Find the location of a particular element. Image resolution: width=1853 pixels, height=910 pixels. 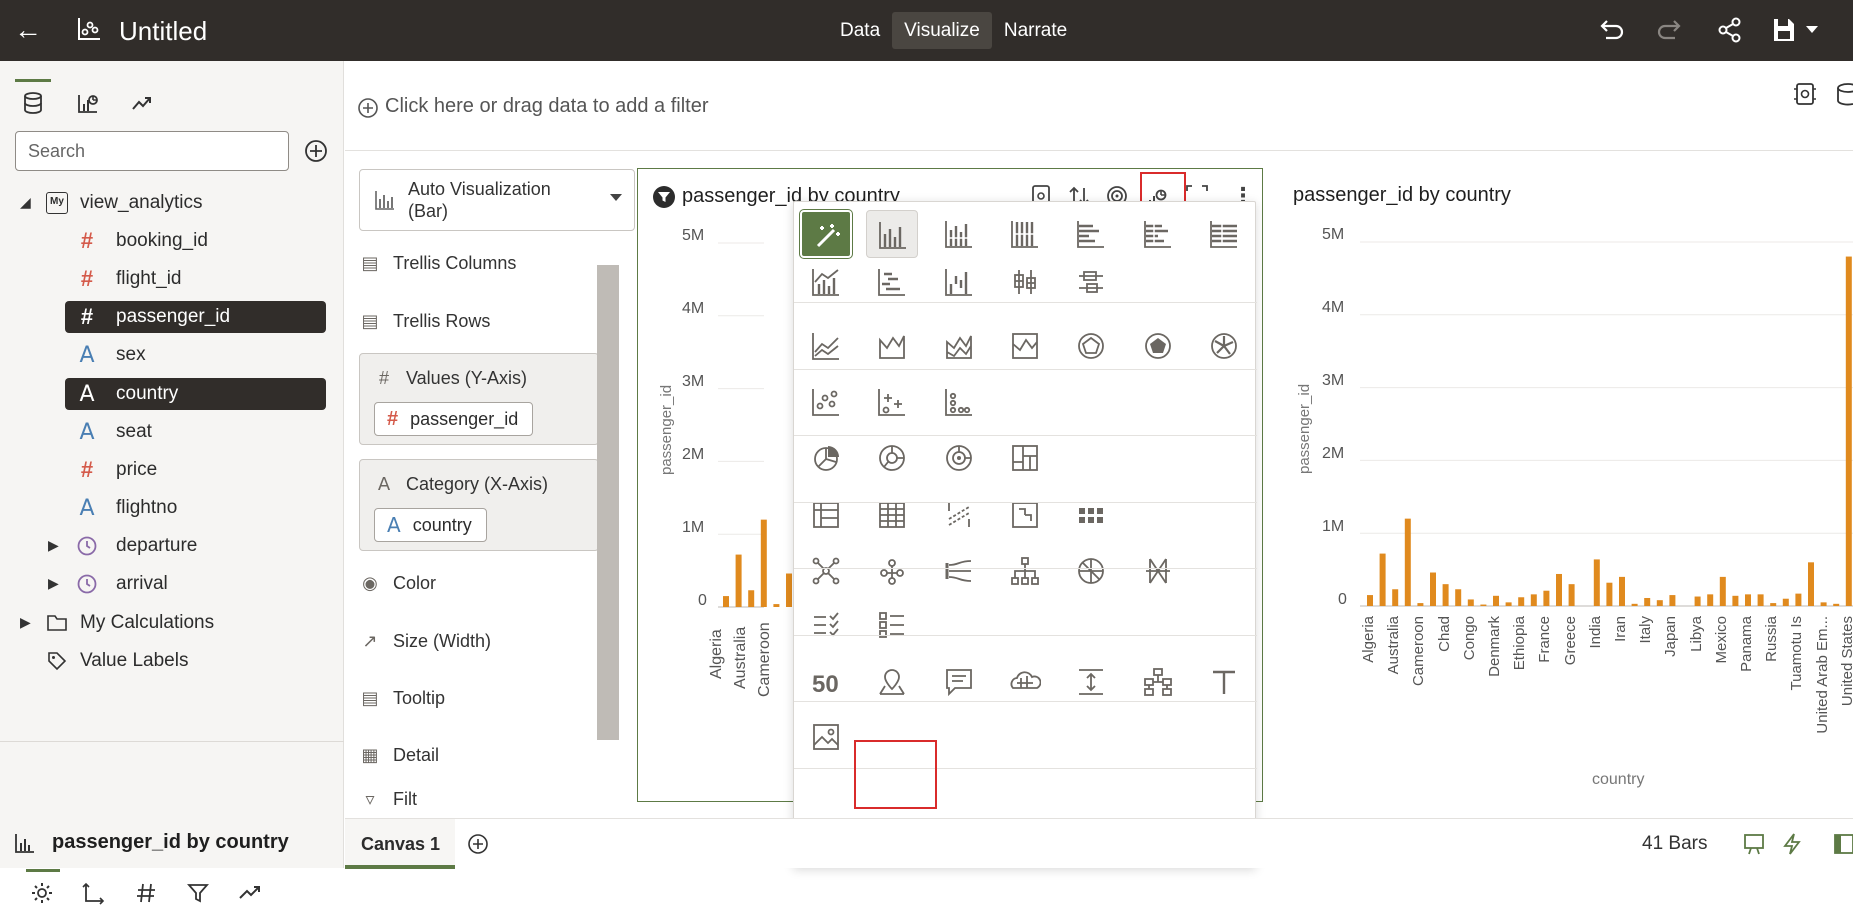

workbook-title: Untitled is located at coordinates (163, 31).